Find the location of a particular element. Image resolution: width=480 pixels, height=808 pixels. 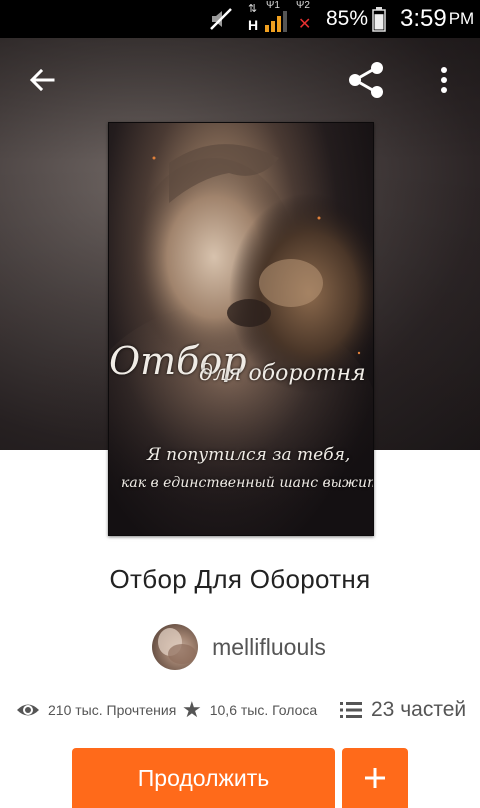

continue-reading-button: Продолжить is located at coordinates (203, 778).